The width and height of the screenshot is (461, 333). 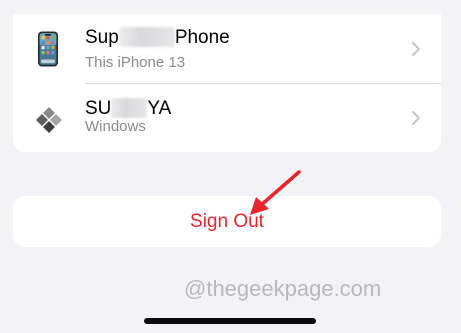 I want to click on sign-out-button: Sign Out, so click(x=227, y=221).